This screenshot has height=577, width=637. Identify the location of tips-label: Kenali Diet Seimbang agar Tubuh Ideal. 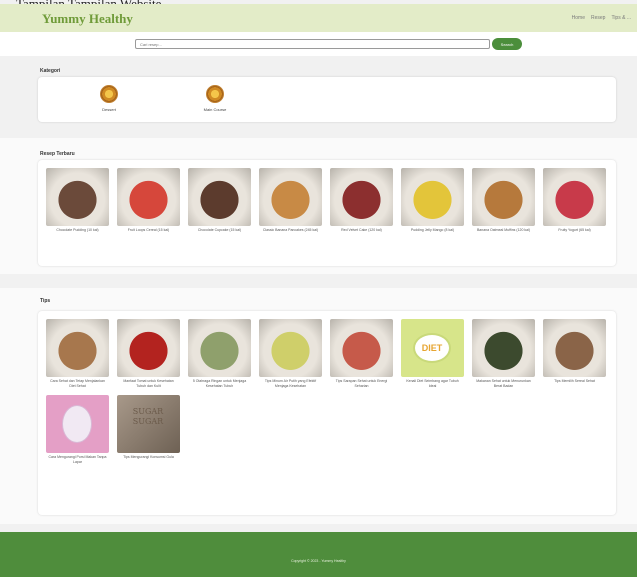
(432, 383).